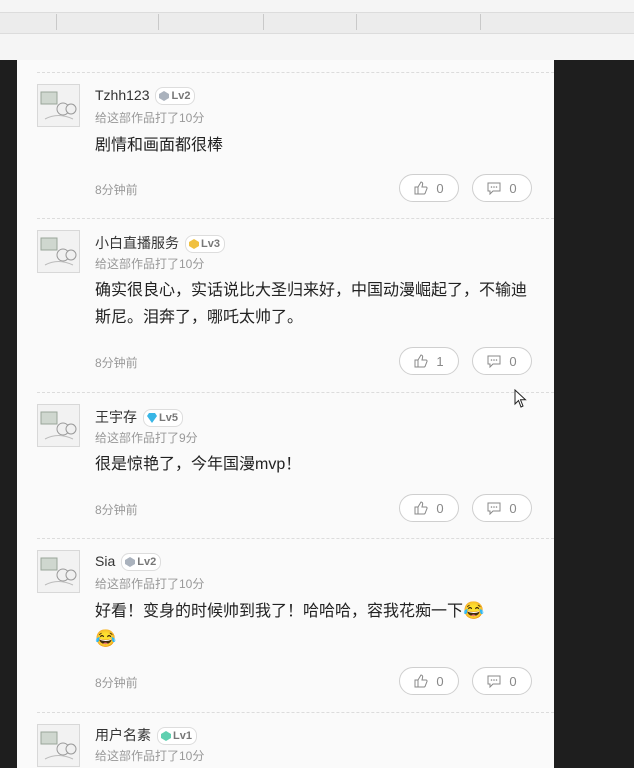 This screenshot has width=634, height=768. Describe the element at coordinates (152, 418) in the screenshot. I see `diamond-icon` at that location.